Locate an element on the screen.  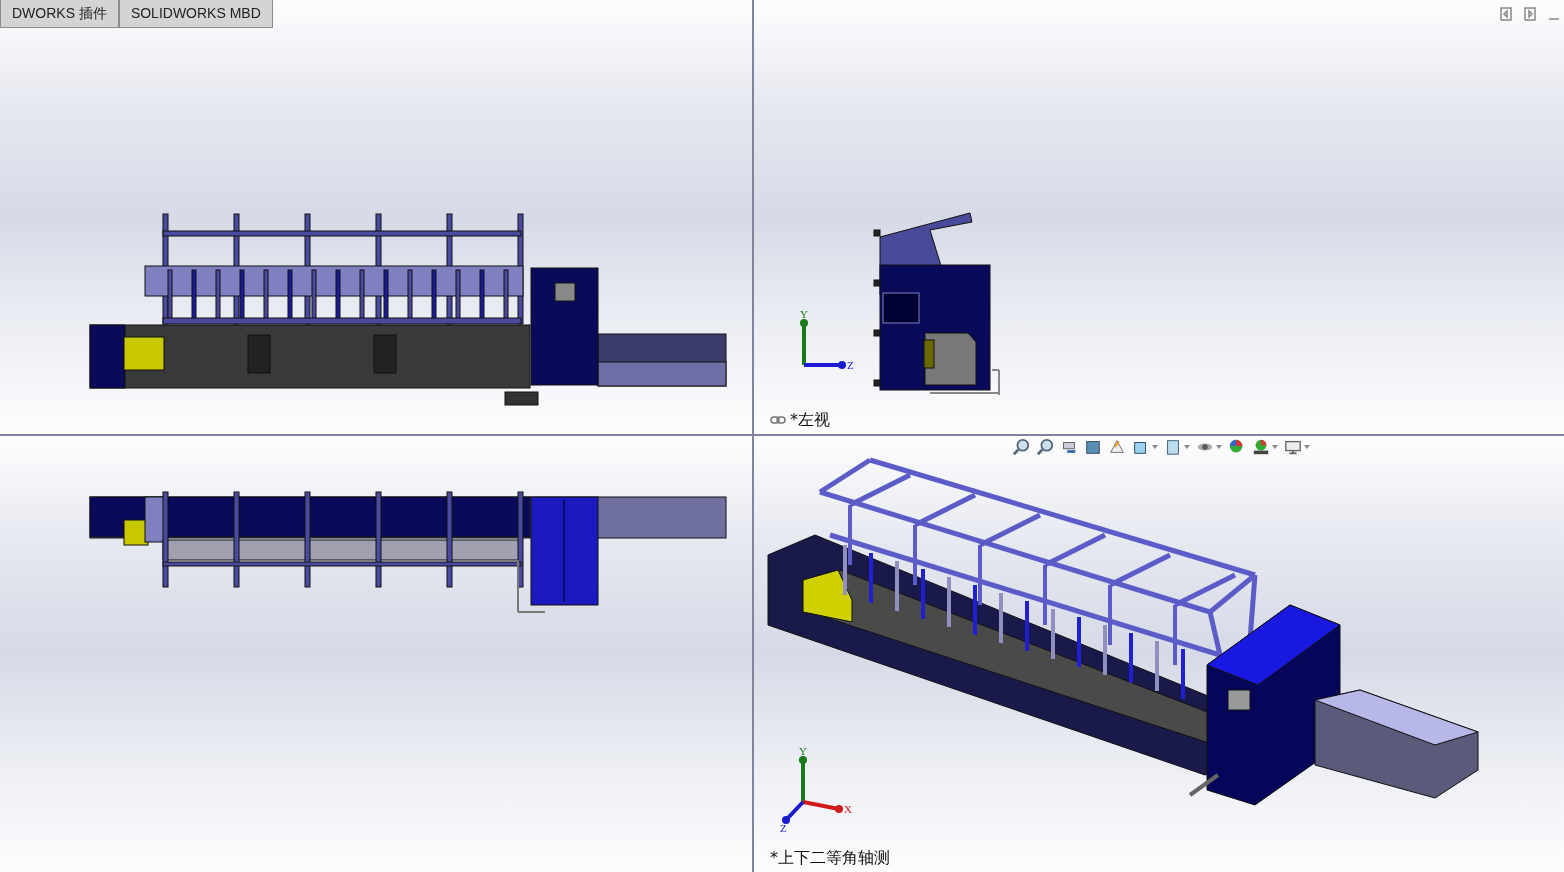
collapse-right-icon is located at coordinates (1530, 14).